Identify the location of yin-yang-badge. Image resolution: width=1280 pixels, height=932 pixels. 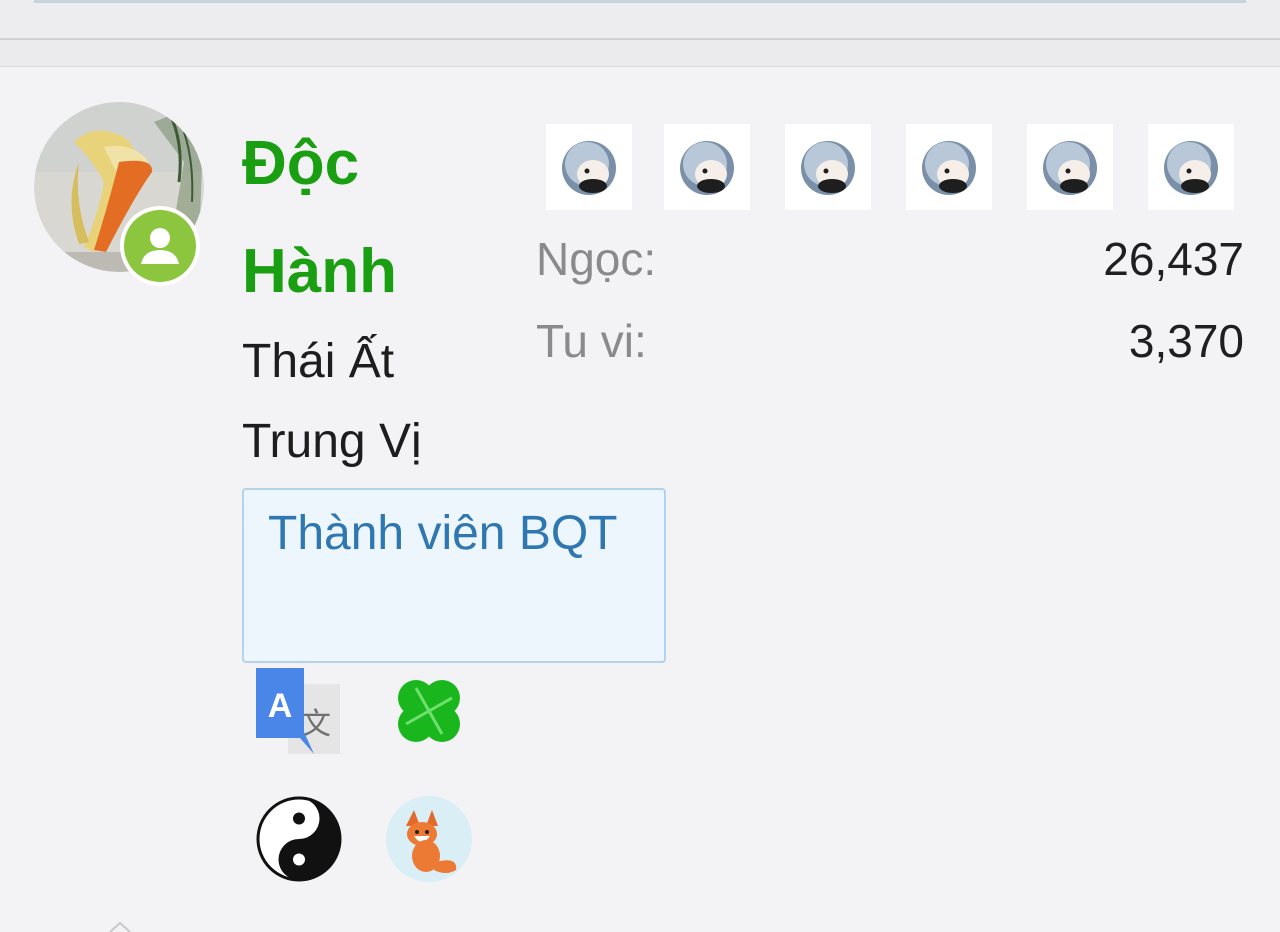
(299, 839).